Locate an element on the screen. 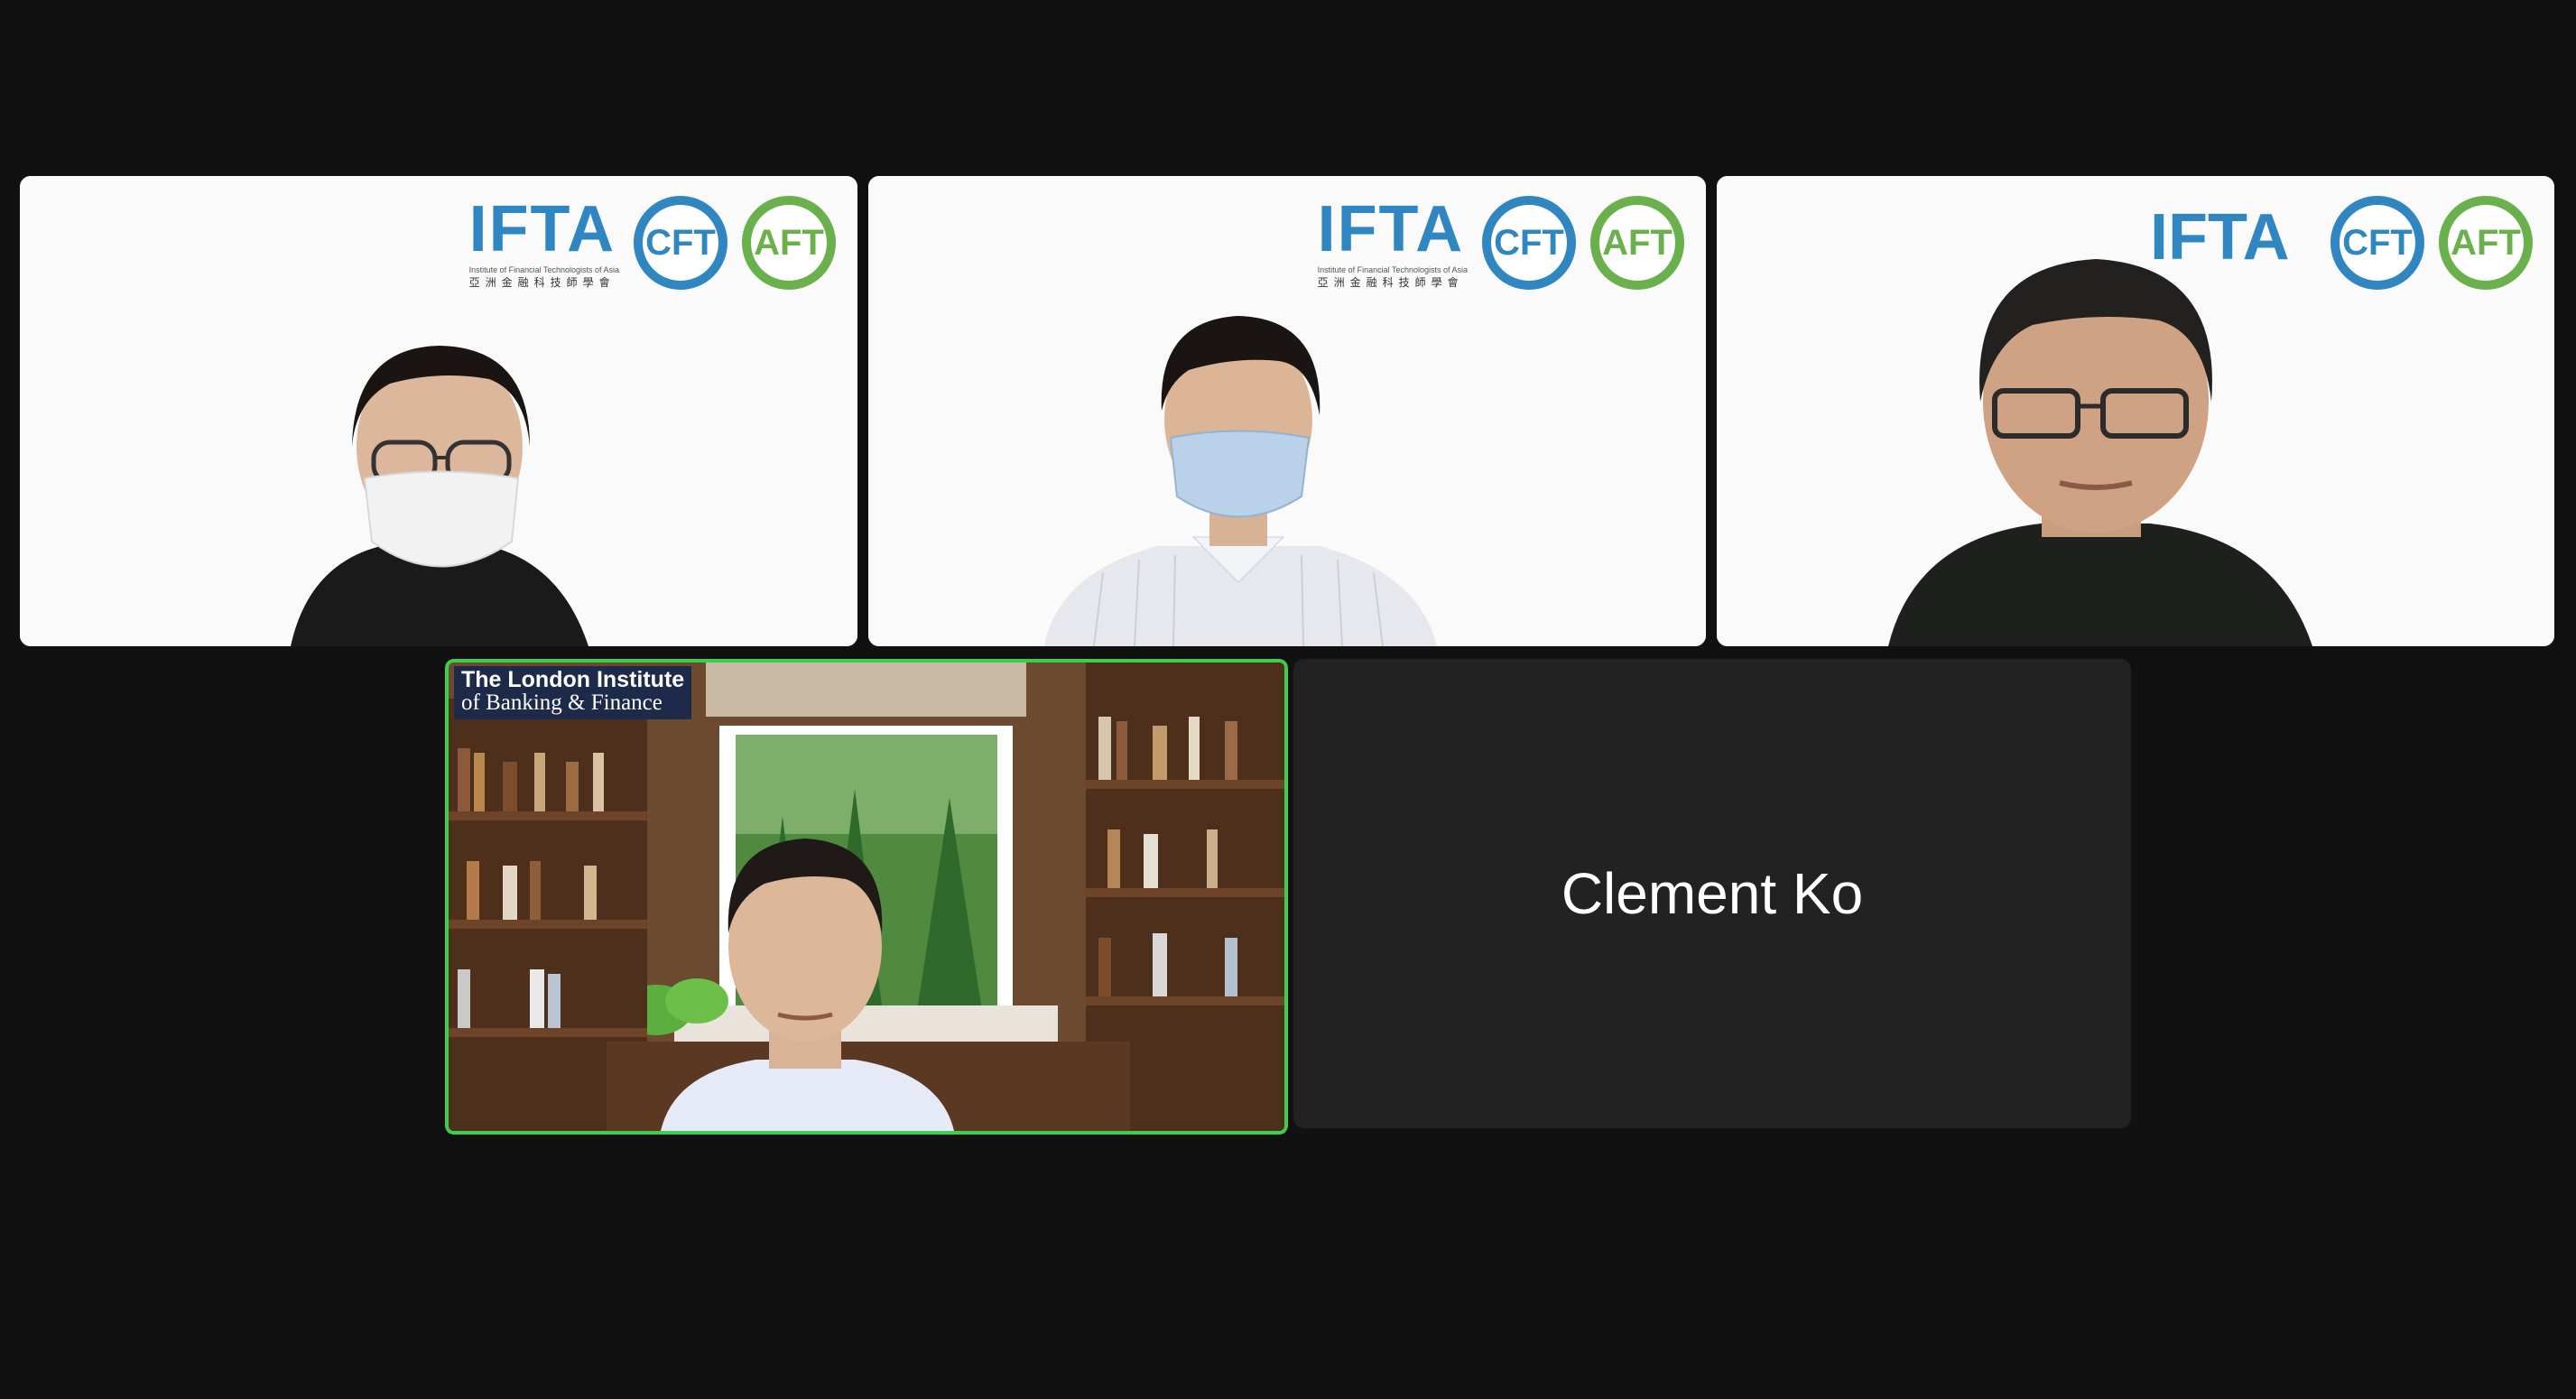  participant-name-label: Clement Ko is located at coordinates (1712, 894).